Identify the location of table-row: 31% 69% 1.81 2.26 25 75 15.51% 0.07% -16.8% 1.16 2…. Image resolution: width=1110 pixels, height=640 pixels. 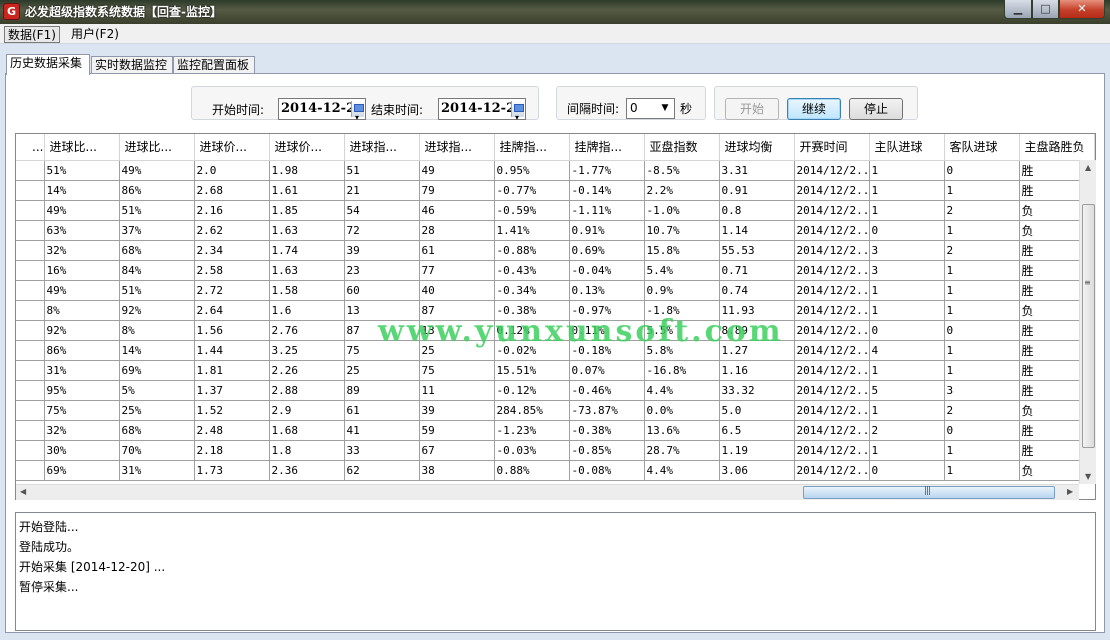
(555, 370).